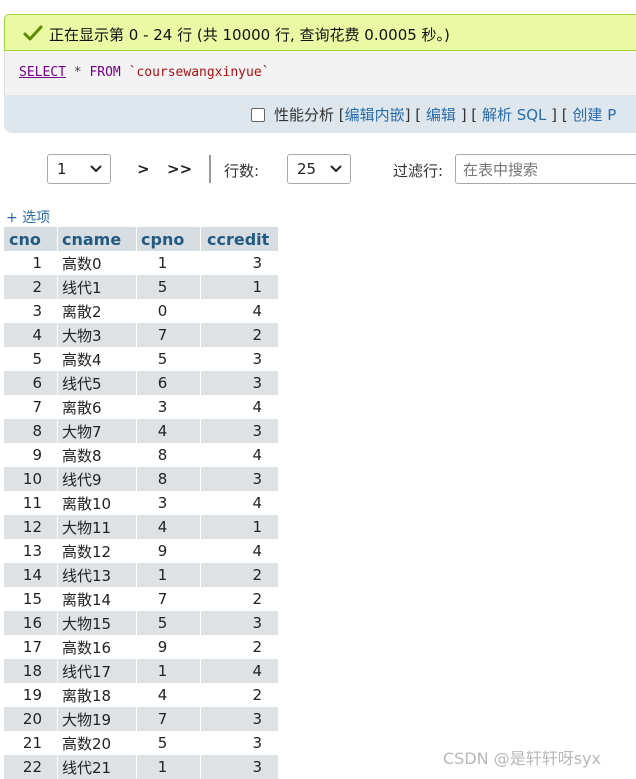  What do you see at coordinates (143, 169) in the screenshot?
I see `next-page-button: >` at bounding box center [143, 169].